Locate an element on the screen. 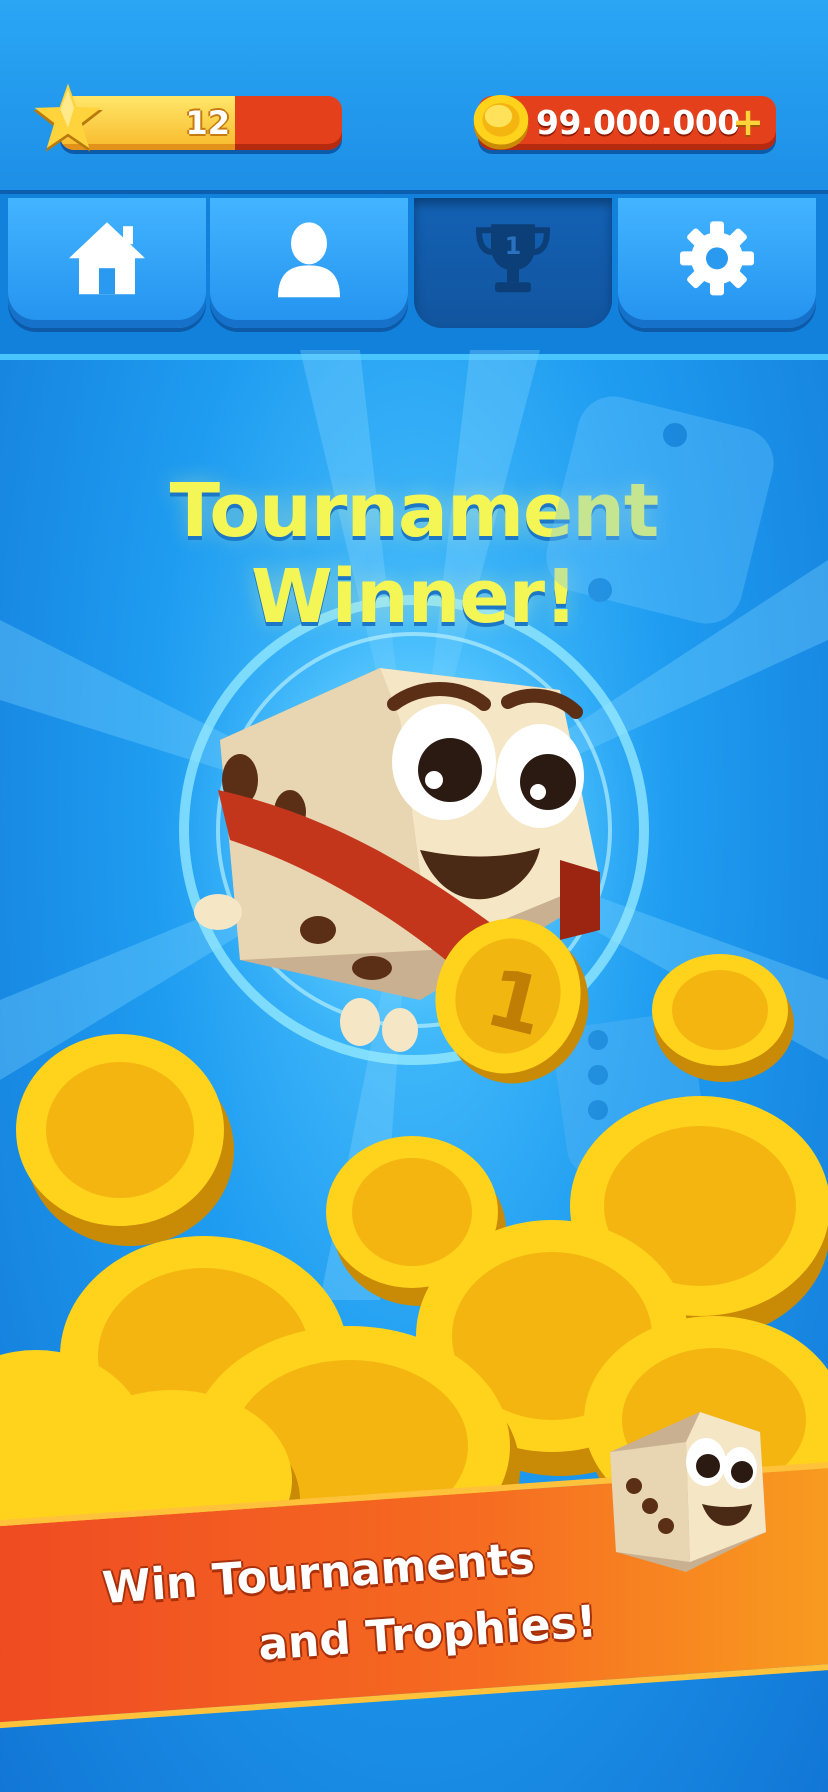 This screenshot has height=1792, width=828. home-icon is located at coordinates (107, 258).